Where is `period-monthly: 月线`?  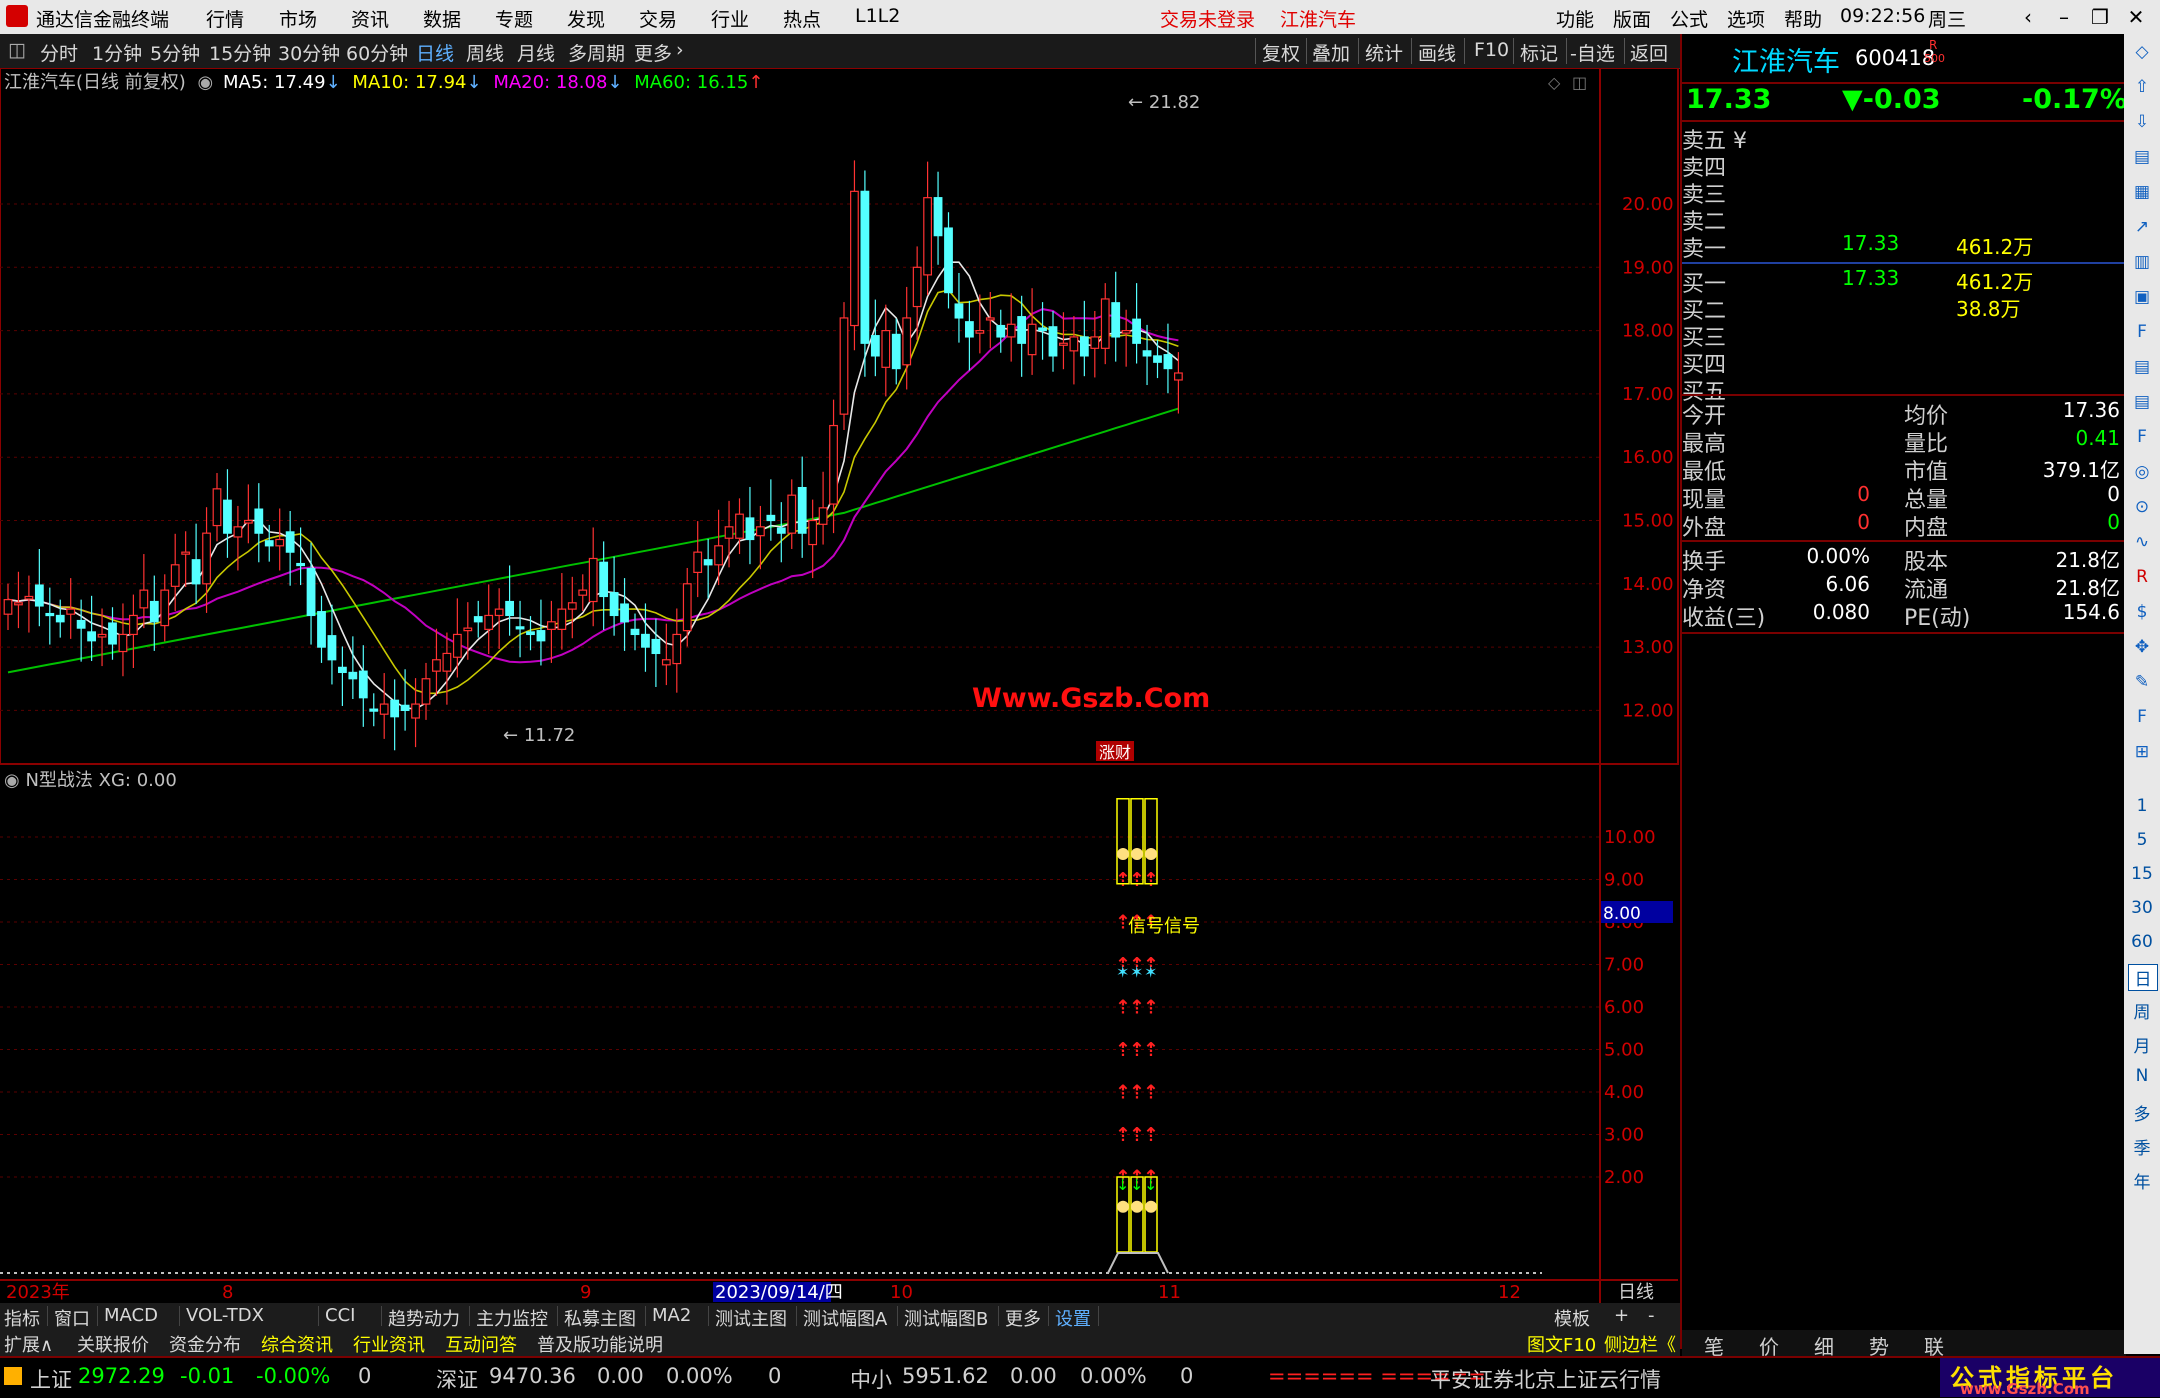
period-monthly: 月线 is located at coordinates (536, 52).